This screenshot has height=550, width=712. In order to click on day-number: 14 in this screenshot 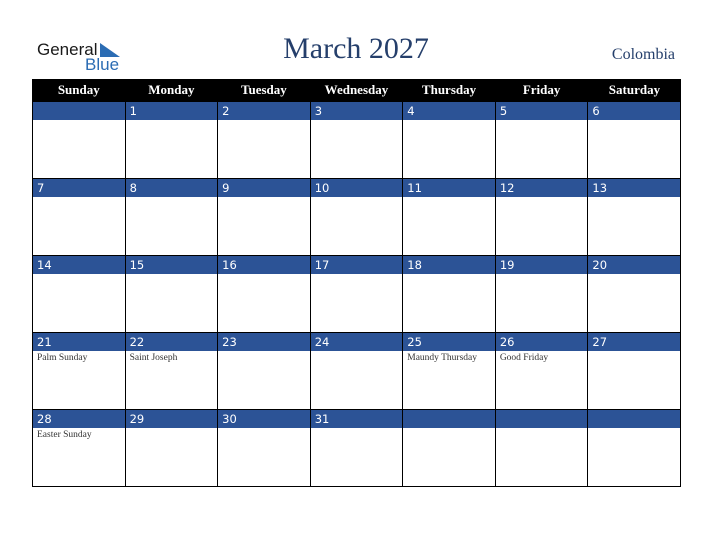, I will do `click(79, 265)`.